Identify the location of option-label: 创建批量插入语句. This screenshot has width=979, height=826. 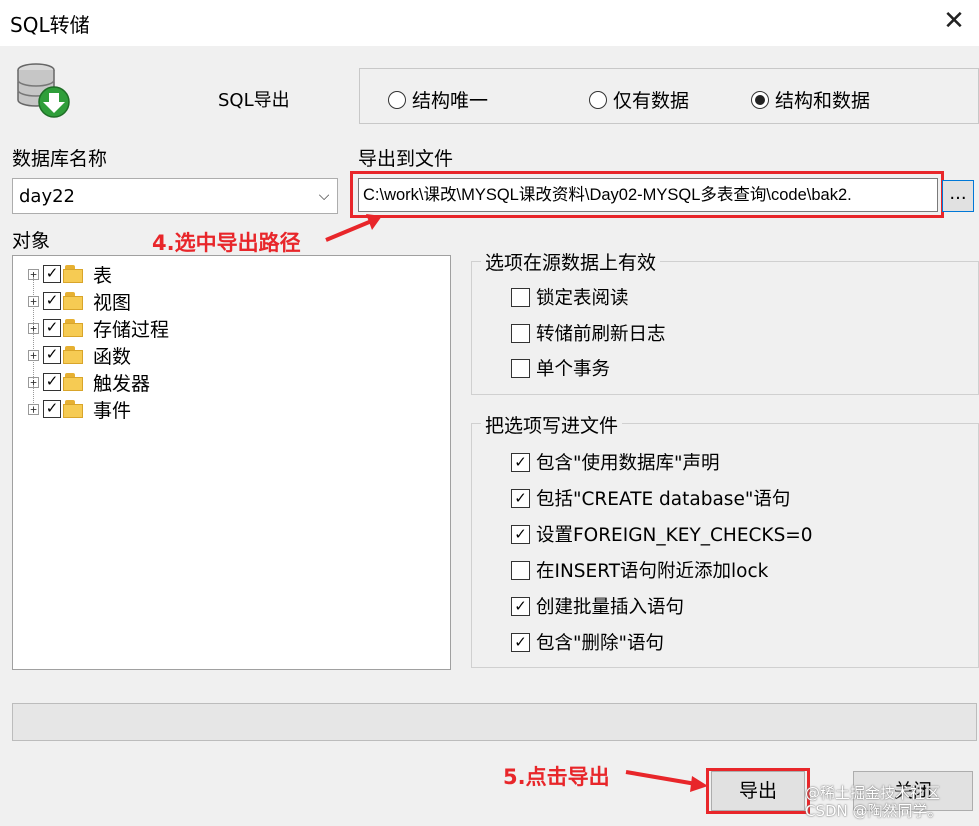
(610, 607).